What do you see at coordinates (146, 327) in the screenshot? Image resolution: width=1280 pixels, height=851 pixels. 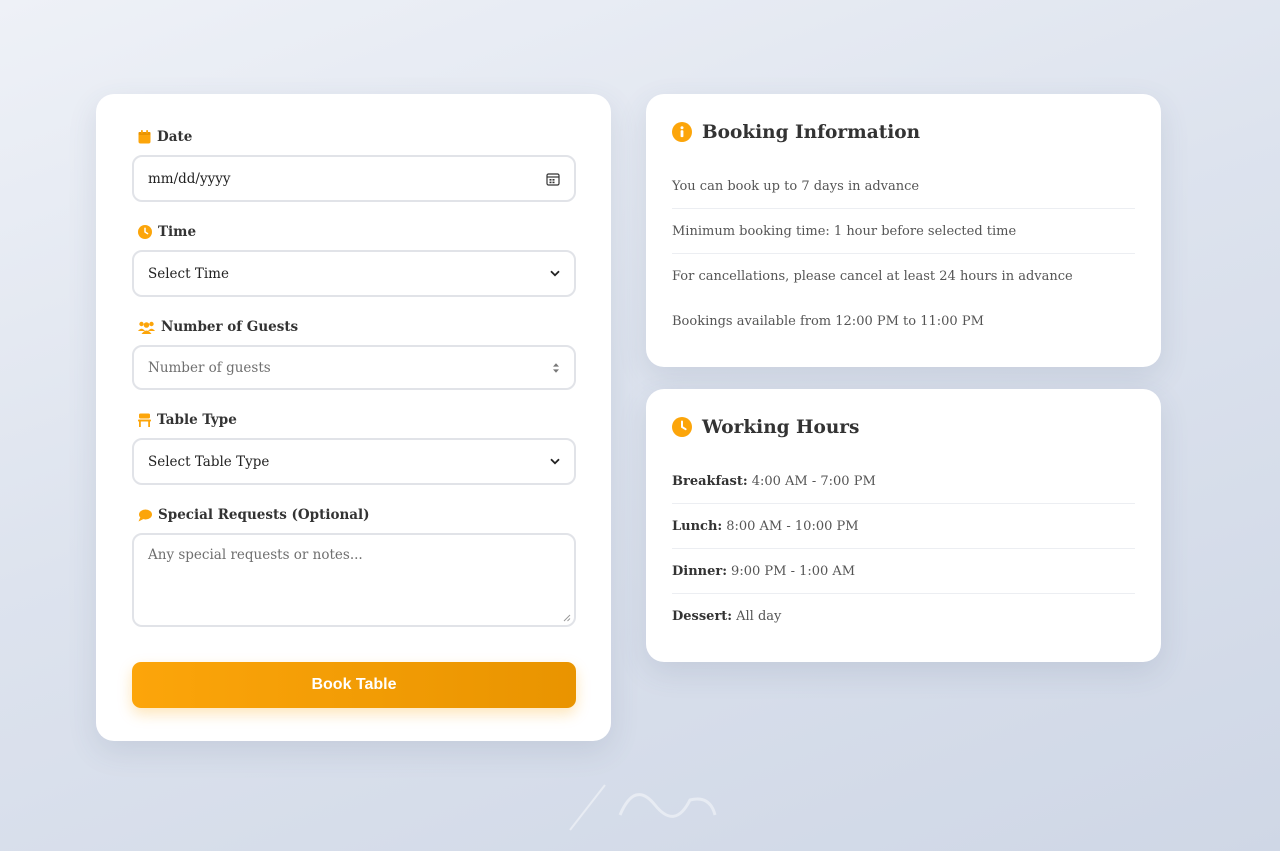 I see `users-icon` at bounding box center [146, 327].